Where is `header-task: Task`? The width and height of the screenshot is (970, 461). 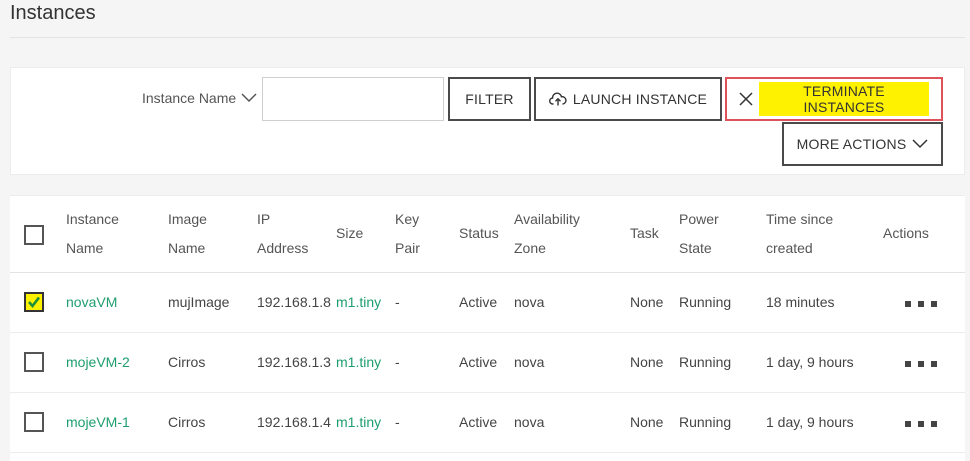
header-task: Task is located at coordinates (654, 234).